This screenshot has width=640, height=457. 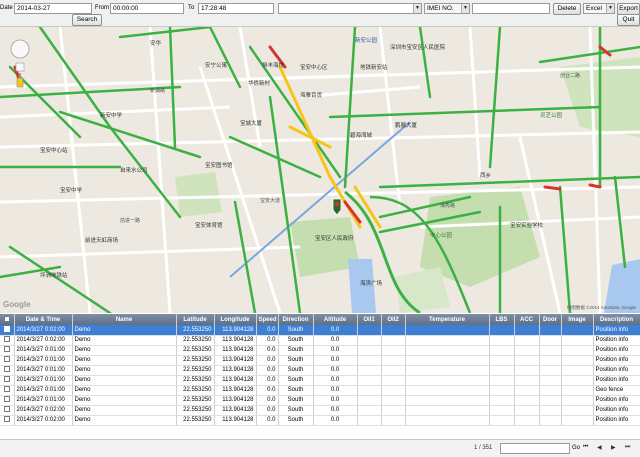 I want to click on map-place-label: 新安中学, so click(x=111, y=115).